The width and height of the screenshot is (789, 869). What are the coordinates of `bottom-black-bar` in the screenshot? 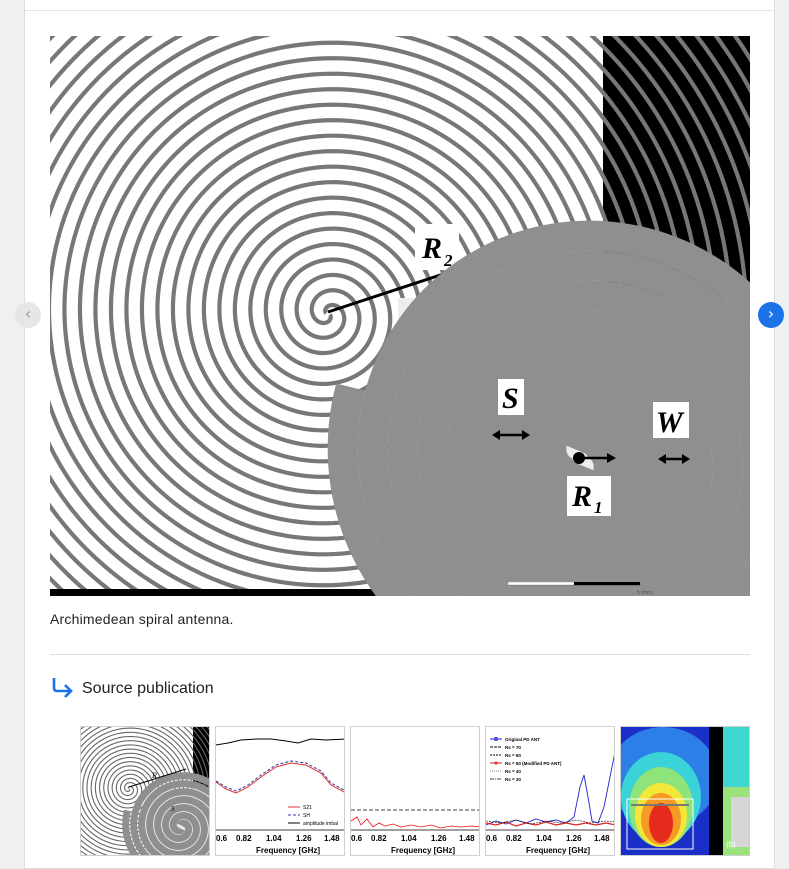 It's located at (225, 592).